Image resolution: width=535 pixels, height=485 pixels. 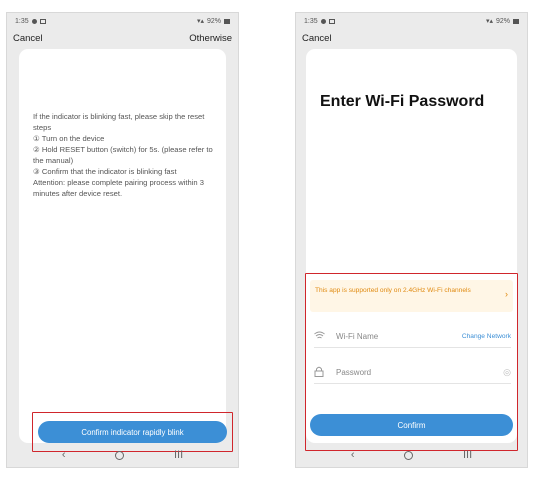 What do you see at coordinates (412, 373) in the screenshot?
I see `password-field: Password ◎` at bounding box center [412, 373].